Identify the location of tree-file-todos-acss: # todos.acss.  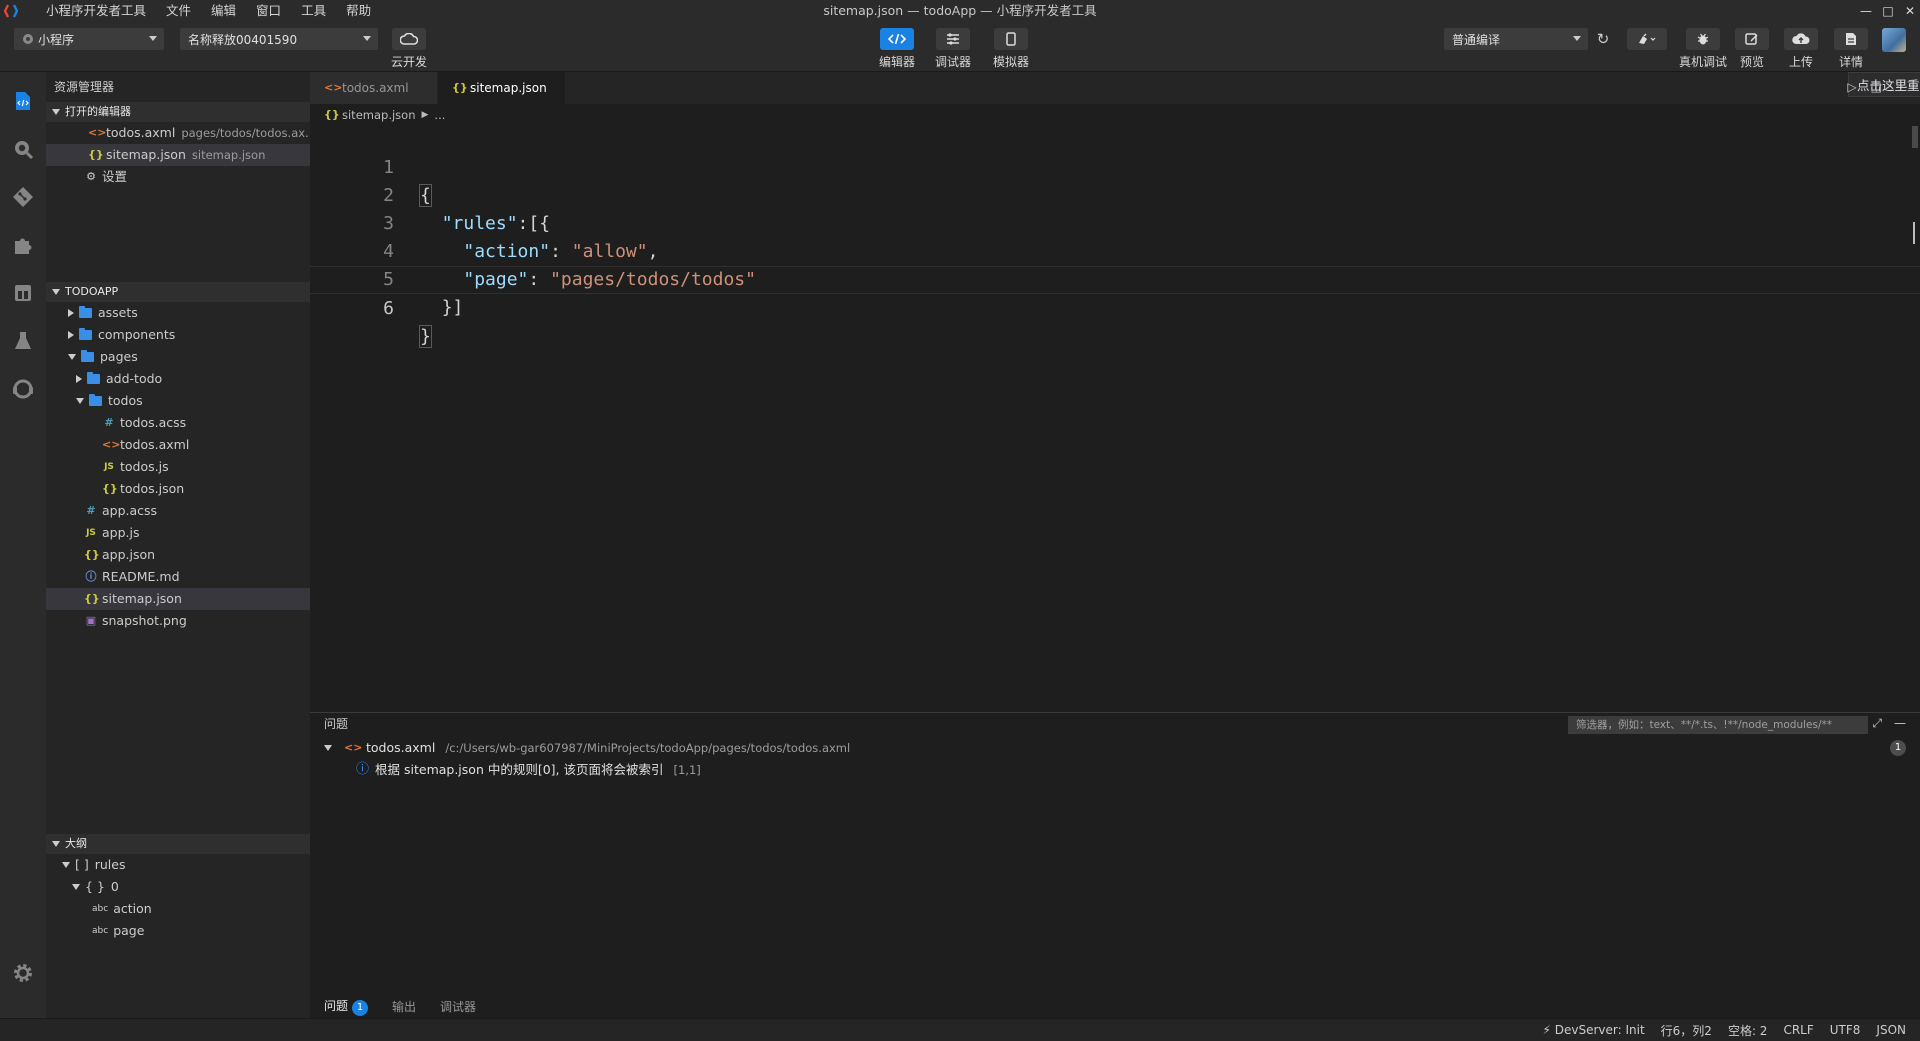
(178, 423).